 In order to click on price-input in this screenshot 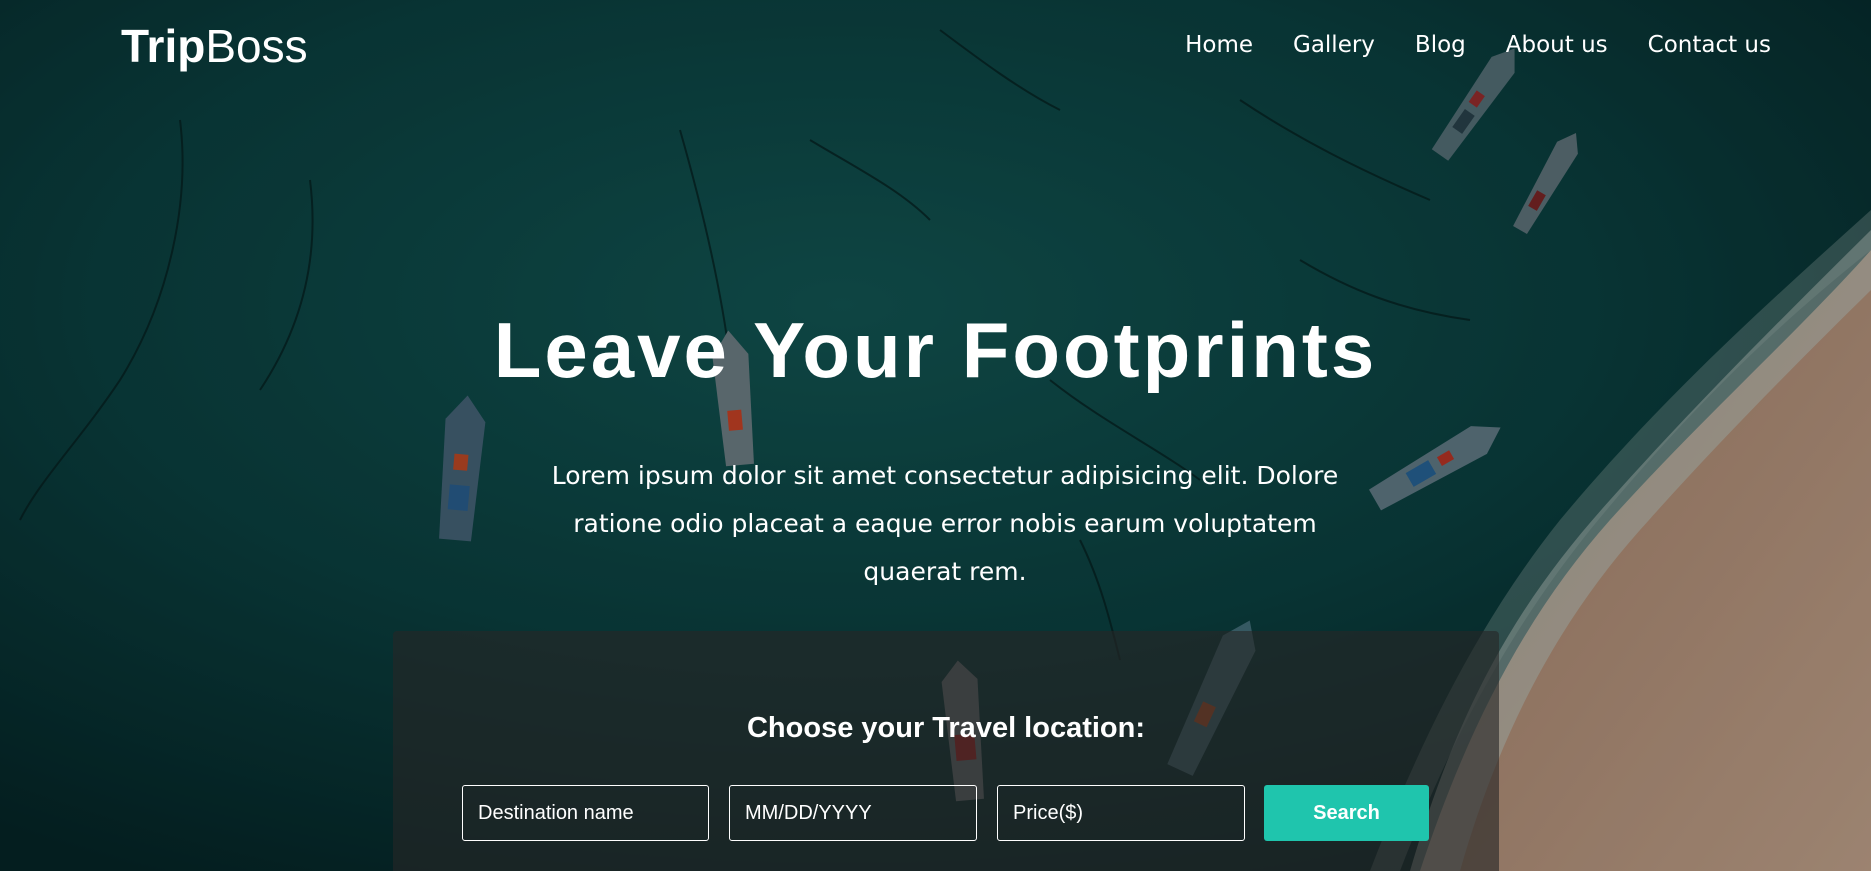, I will do `click(1121, 813)`.